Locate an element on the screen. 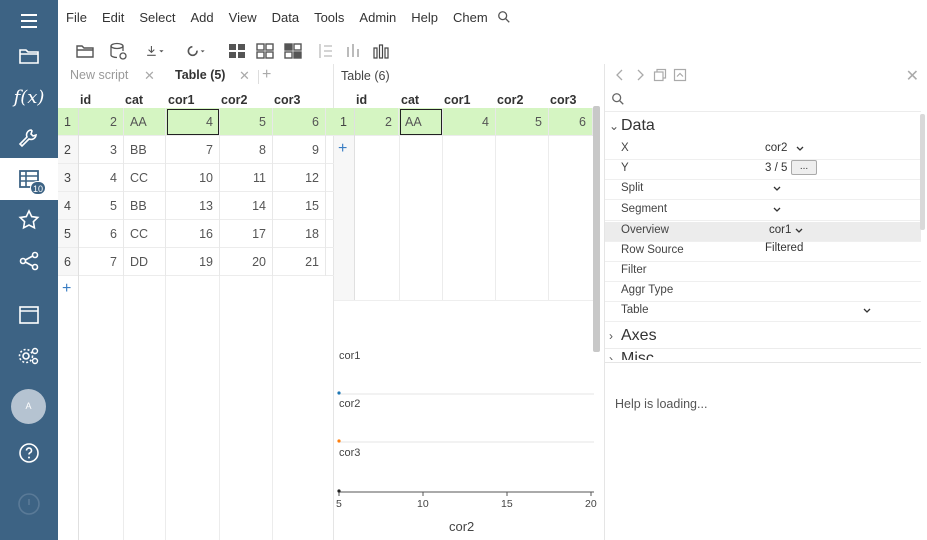 This screenshot has height=540, width=927. table-row: 1 2 AA 4 5 6 is located at coordinates (463, 122).